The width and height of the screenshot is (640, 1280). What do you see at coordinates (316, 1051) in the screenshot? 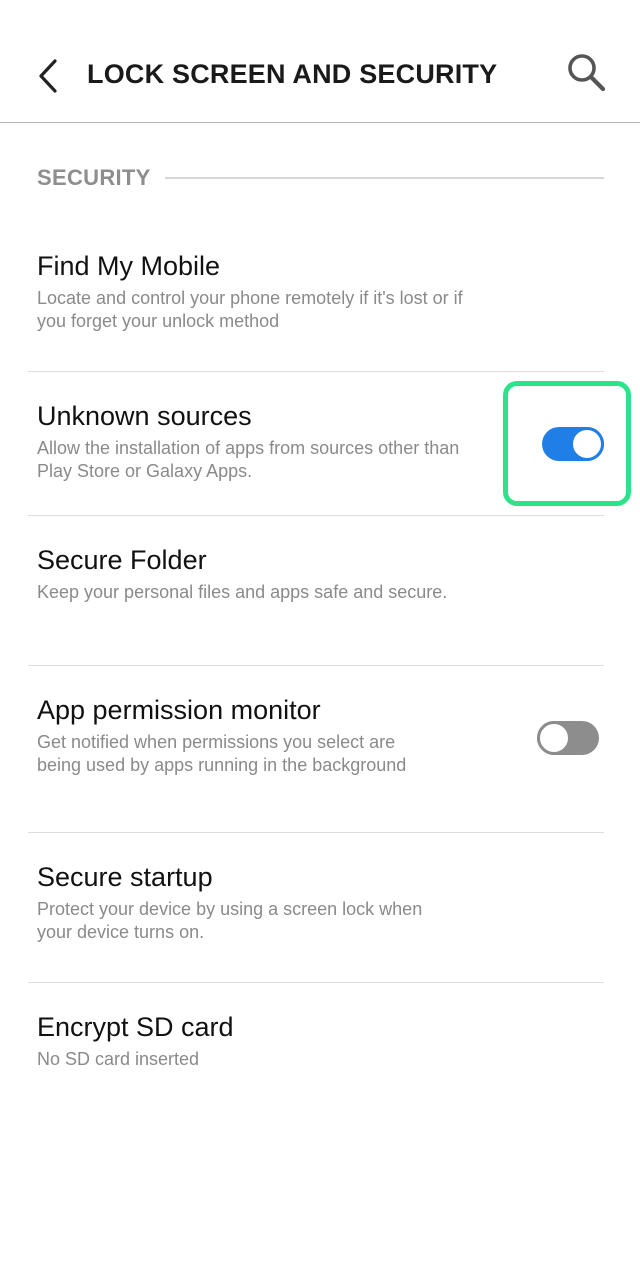
I see `list-item-encrypt-sd-card: Encrypt SD card No SD card inserted` at bounding box center [316, 1051].